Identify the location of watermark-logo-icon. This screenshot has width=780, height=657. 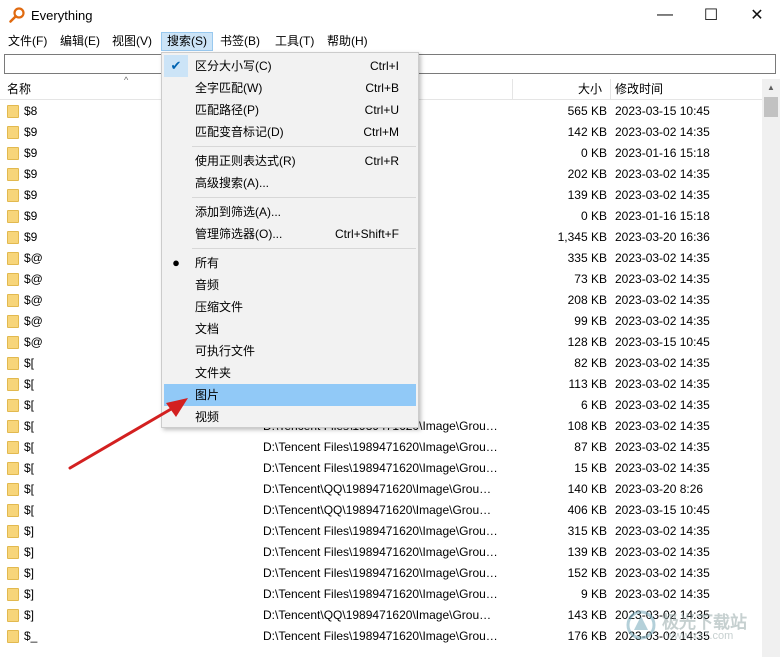
(641, 625).